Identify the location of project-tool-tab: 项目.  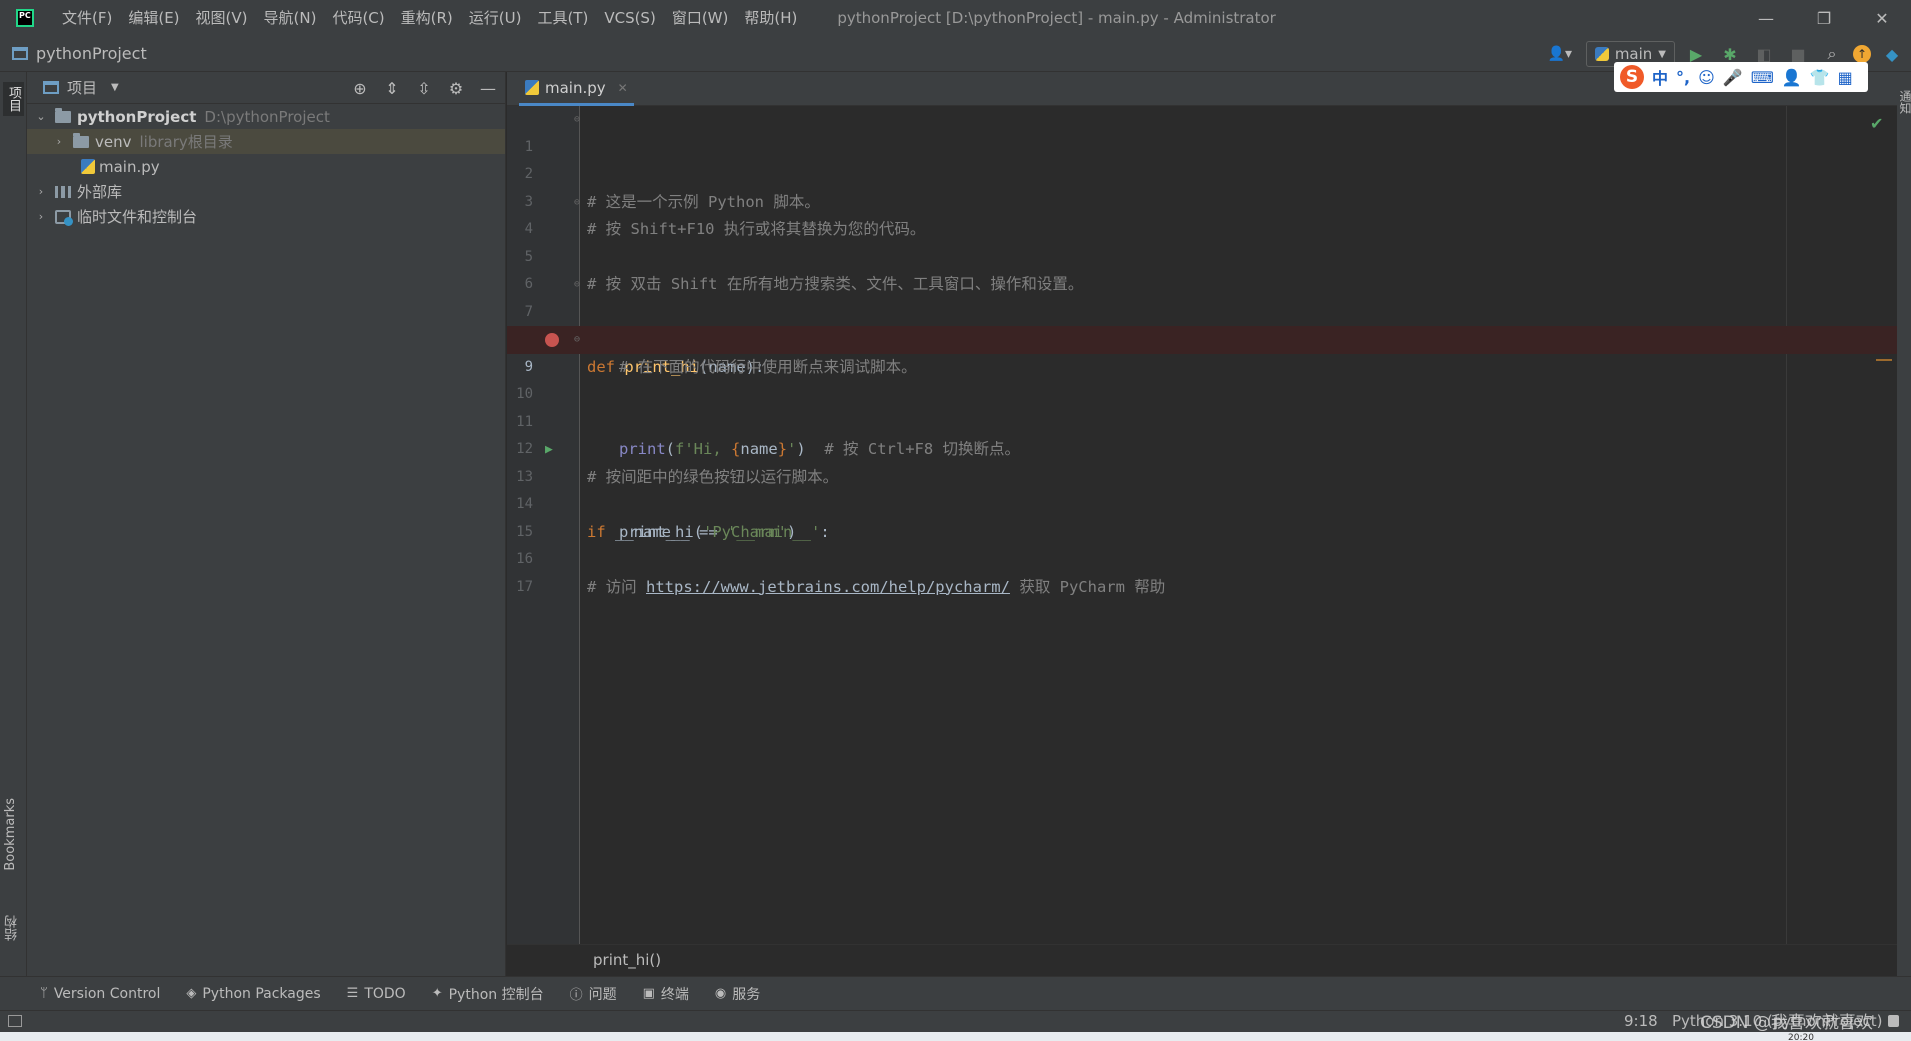
(13, 99).